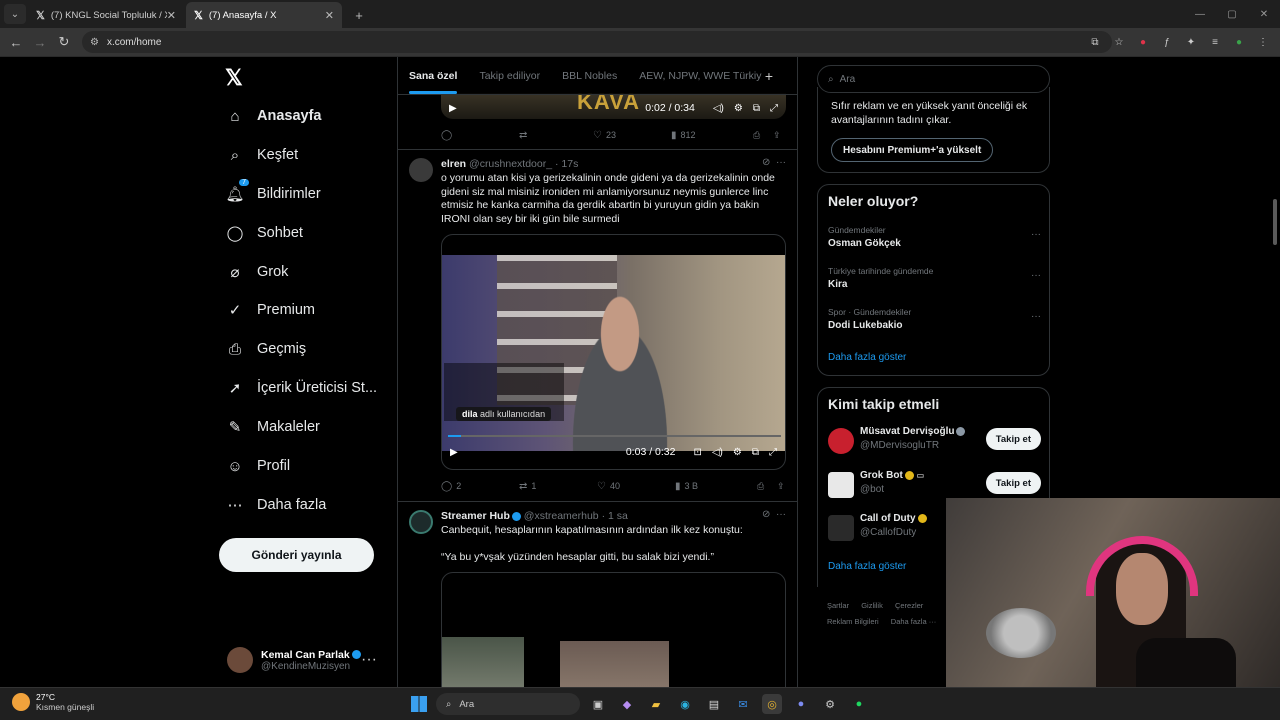 The width and height of the screenshot is (1280, 720). What do you see at coordinates (359, 15) in the screenshot?
I see `new-tab-icon: +` at bounding box center [359, 15].